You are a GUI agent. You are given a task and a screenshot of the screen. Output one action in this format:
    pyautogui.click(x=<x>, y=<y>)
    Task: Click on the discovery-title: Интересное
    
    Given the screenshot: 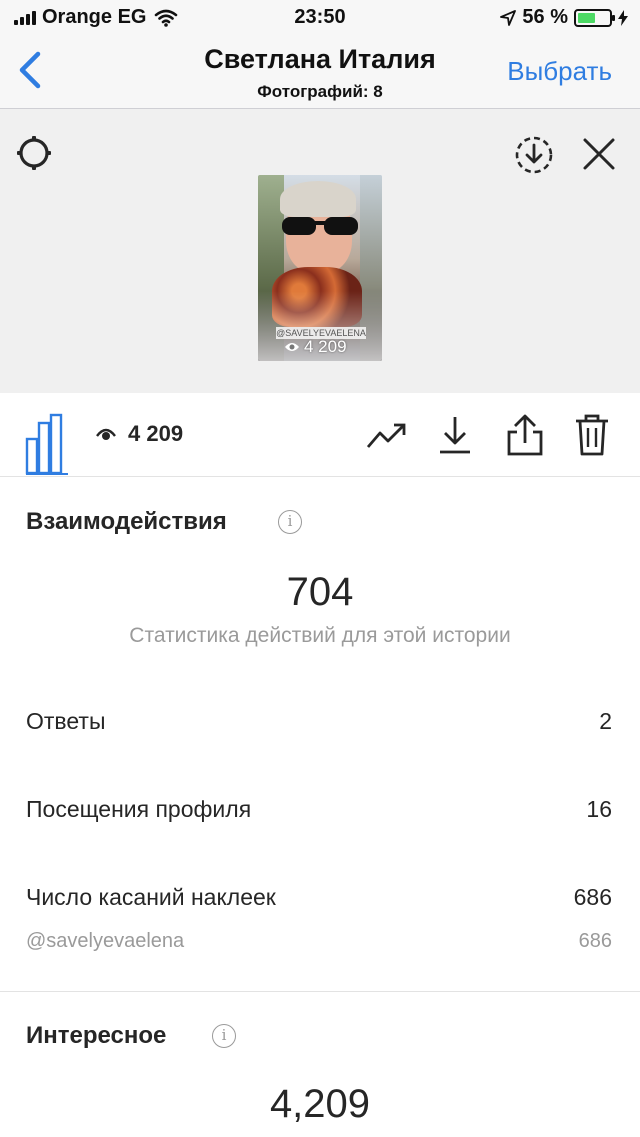 What is the action you would take?
    pyautogui.click(x=96, y=1035)
    